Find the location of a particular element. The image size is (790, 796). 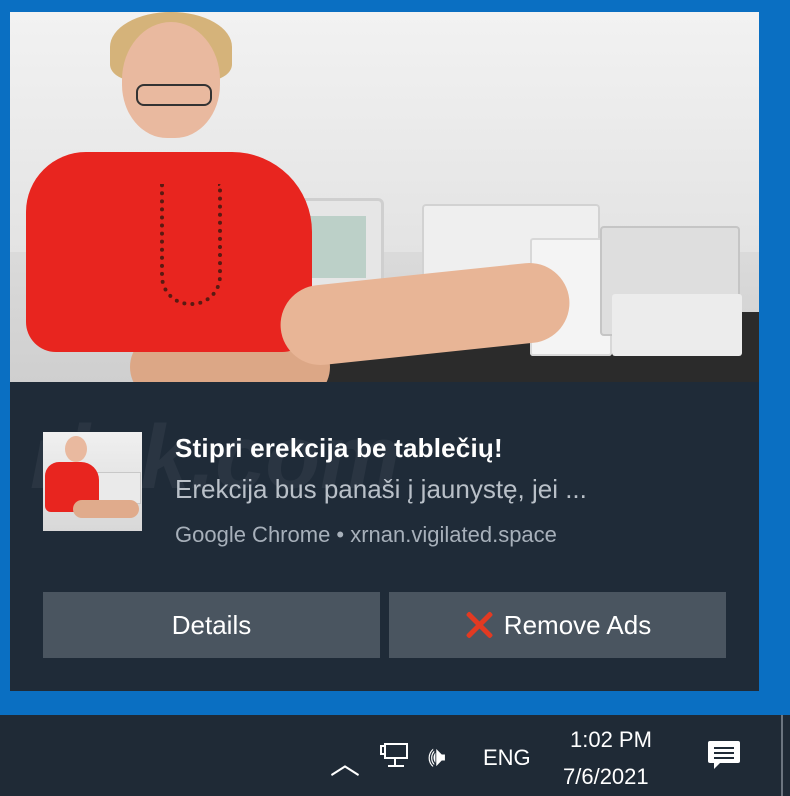

chevron-up-icon: ︿ is located at coordinates (345, 761).